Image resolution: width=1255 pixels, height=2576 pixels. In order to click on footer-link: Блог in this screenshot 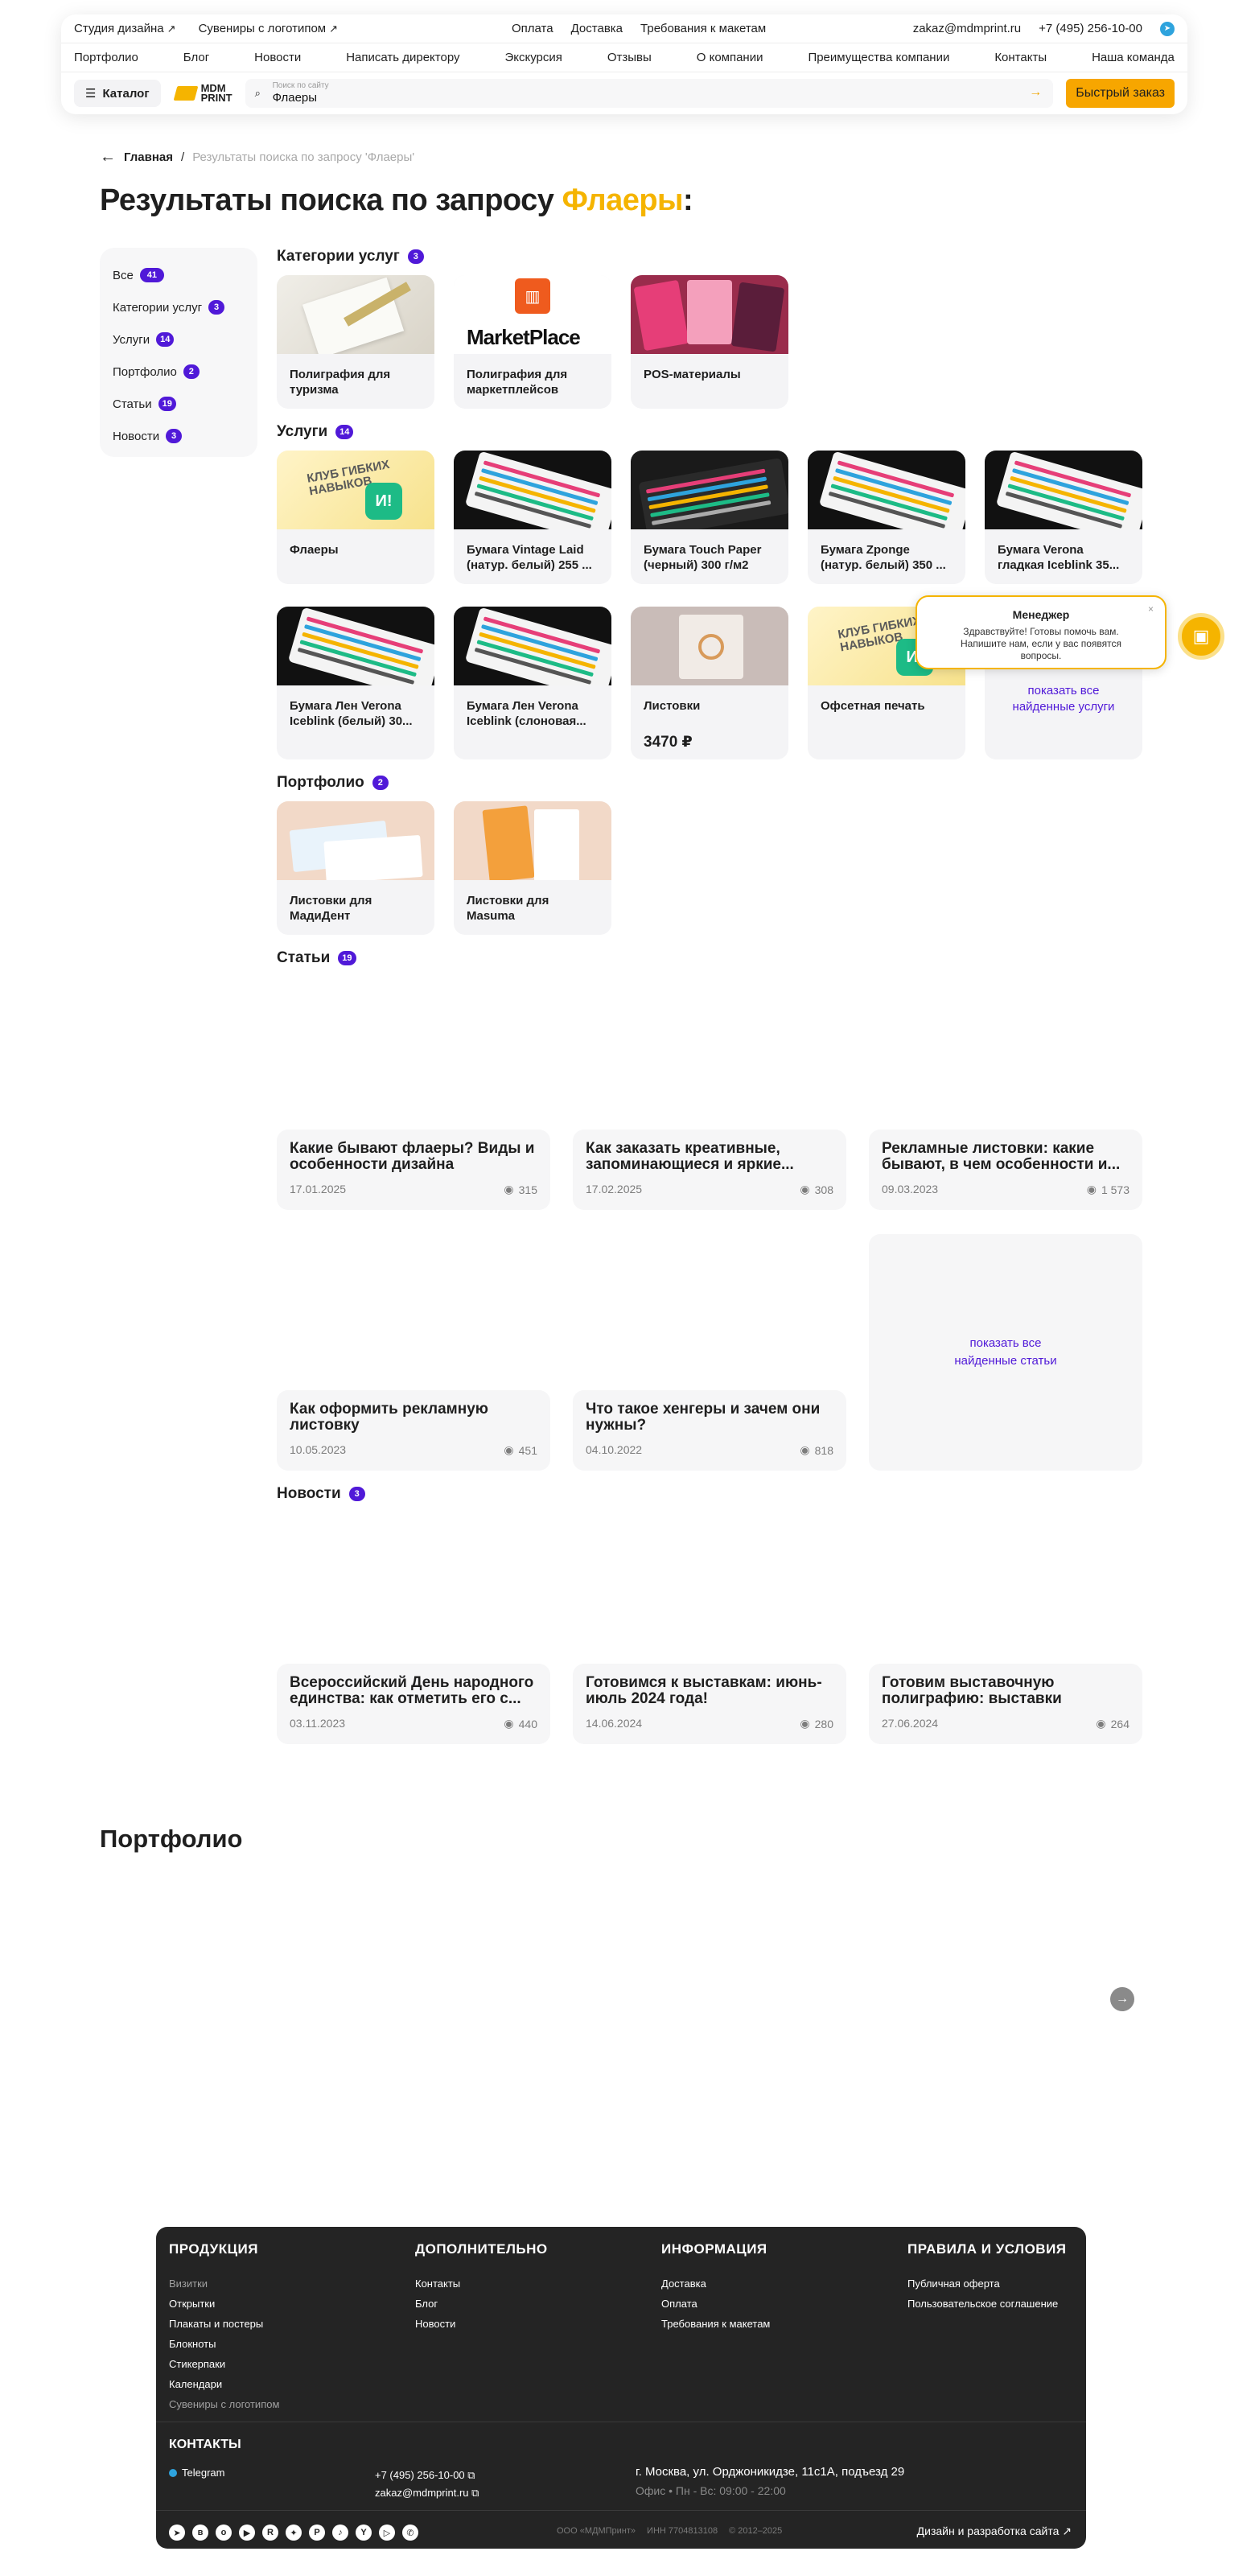, I will do `click(481, 2304)`.